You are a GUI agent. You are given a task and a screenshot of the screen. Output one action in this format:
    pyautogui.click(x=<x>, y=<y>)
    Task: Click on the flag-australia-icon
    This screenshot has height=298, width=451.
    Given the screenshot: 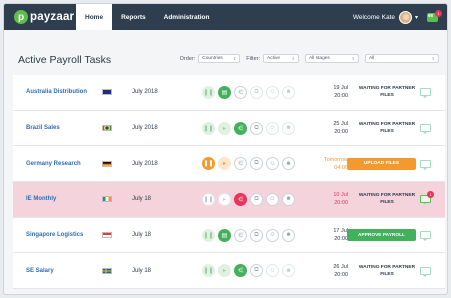 What is the action you would take?
    pyautogui.click(x=107, y=92)
    